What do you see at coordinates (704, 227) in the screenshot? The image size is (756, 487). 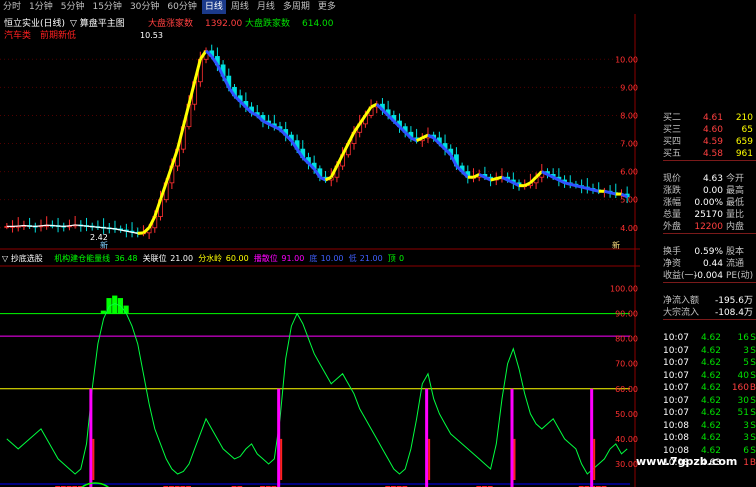 I see `quote-row: 外盘 12200 内盘` at bounding box center [704, 227].